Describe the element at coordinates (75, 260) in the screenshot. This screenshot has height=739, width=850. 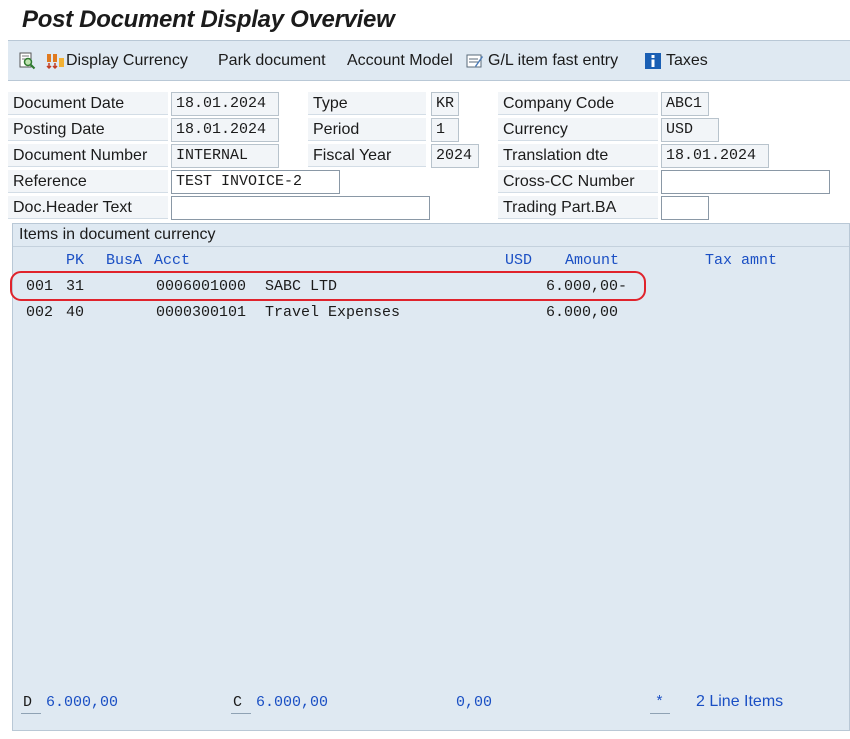
I see `column-header-pk: PK` at that location.